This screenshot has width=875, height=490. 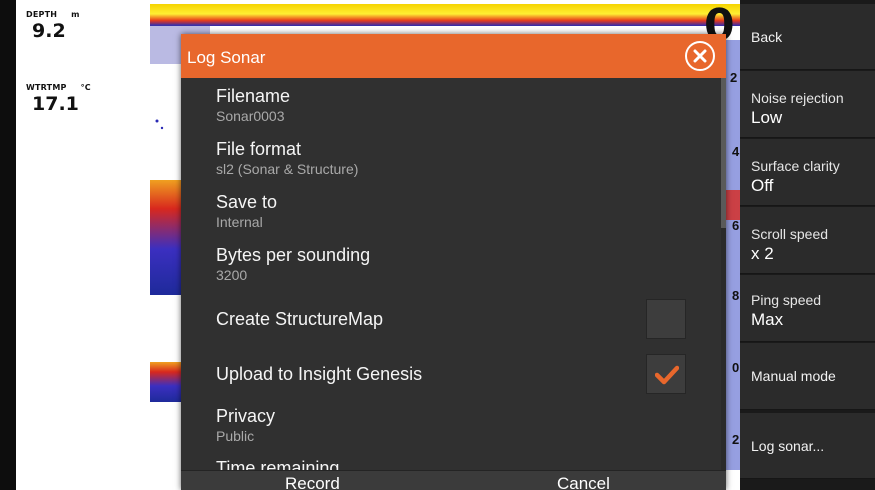 What do you see at coordinates (666, 319) in the screenshot?
I see `create-structuremap-checkbox` at bounding box center [666, 319].